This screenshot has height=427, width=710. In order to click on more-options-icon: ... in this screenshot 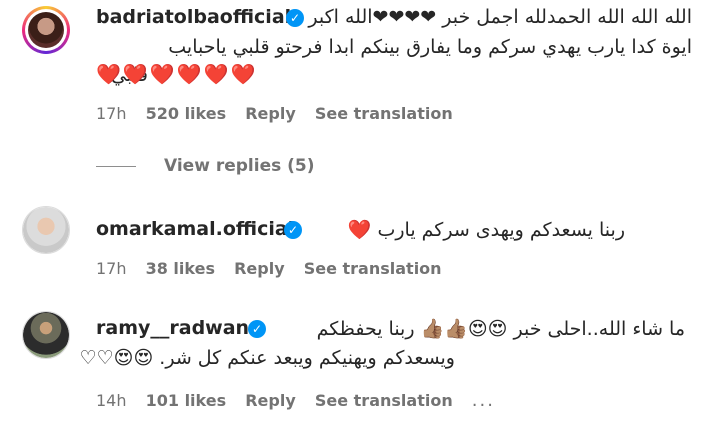, I will do `click(483, 400)`.